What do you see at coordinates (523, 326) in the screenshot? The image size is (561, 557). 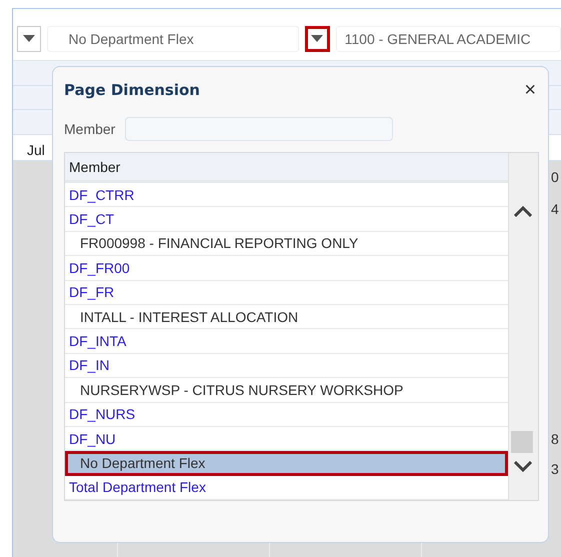 I see `scrollbar` at bounding box center [523, 326].